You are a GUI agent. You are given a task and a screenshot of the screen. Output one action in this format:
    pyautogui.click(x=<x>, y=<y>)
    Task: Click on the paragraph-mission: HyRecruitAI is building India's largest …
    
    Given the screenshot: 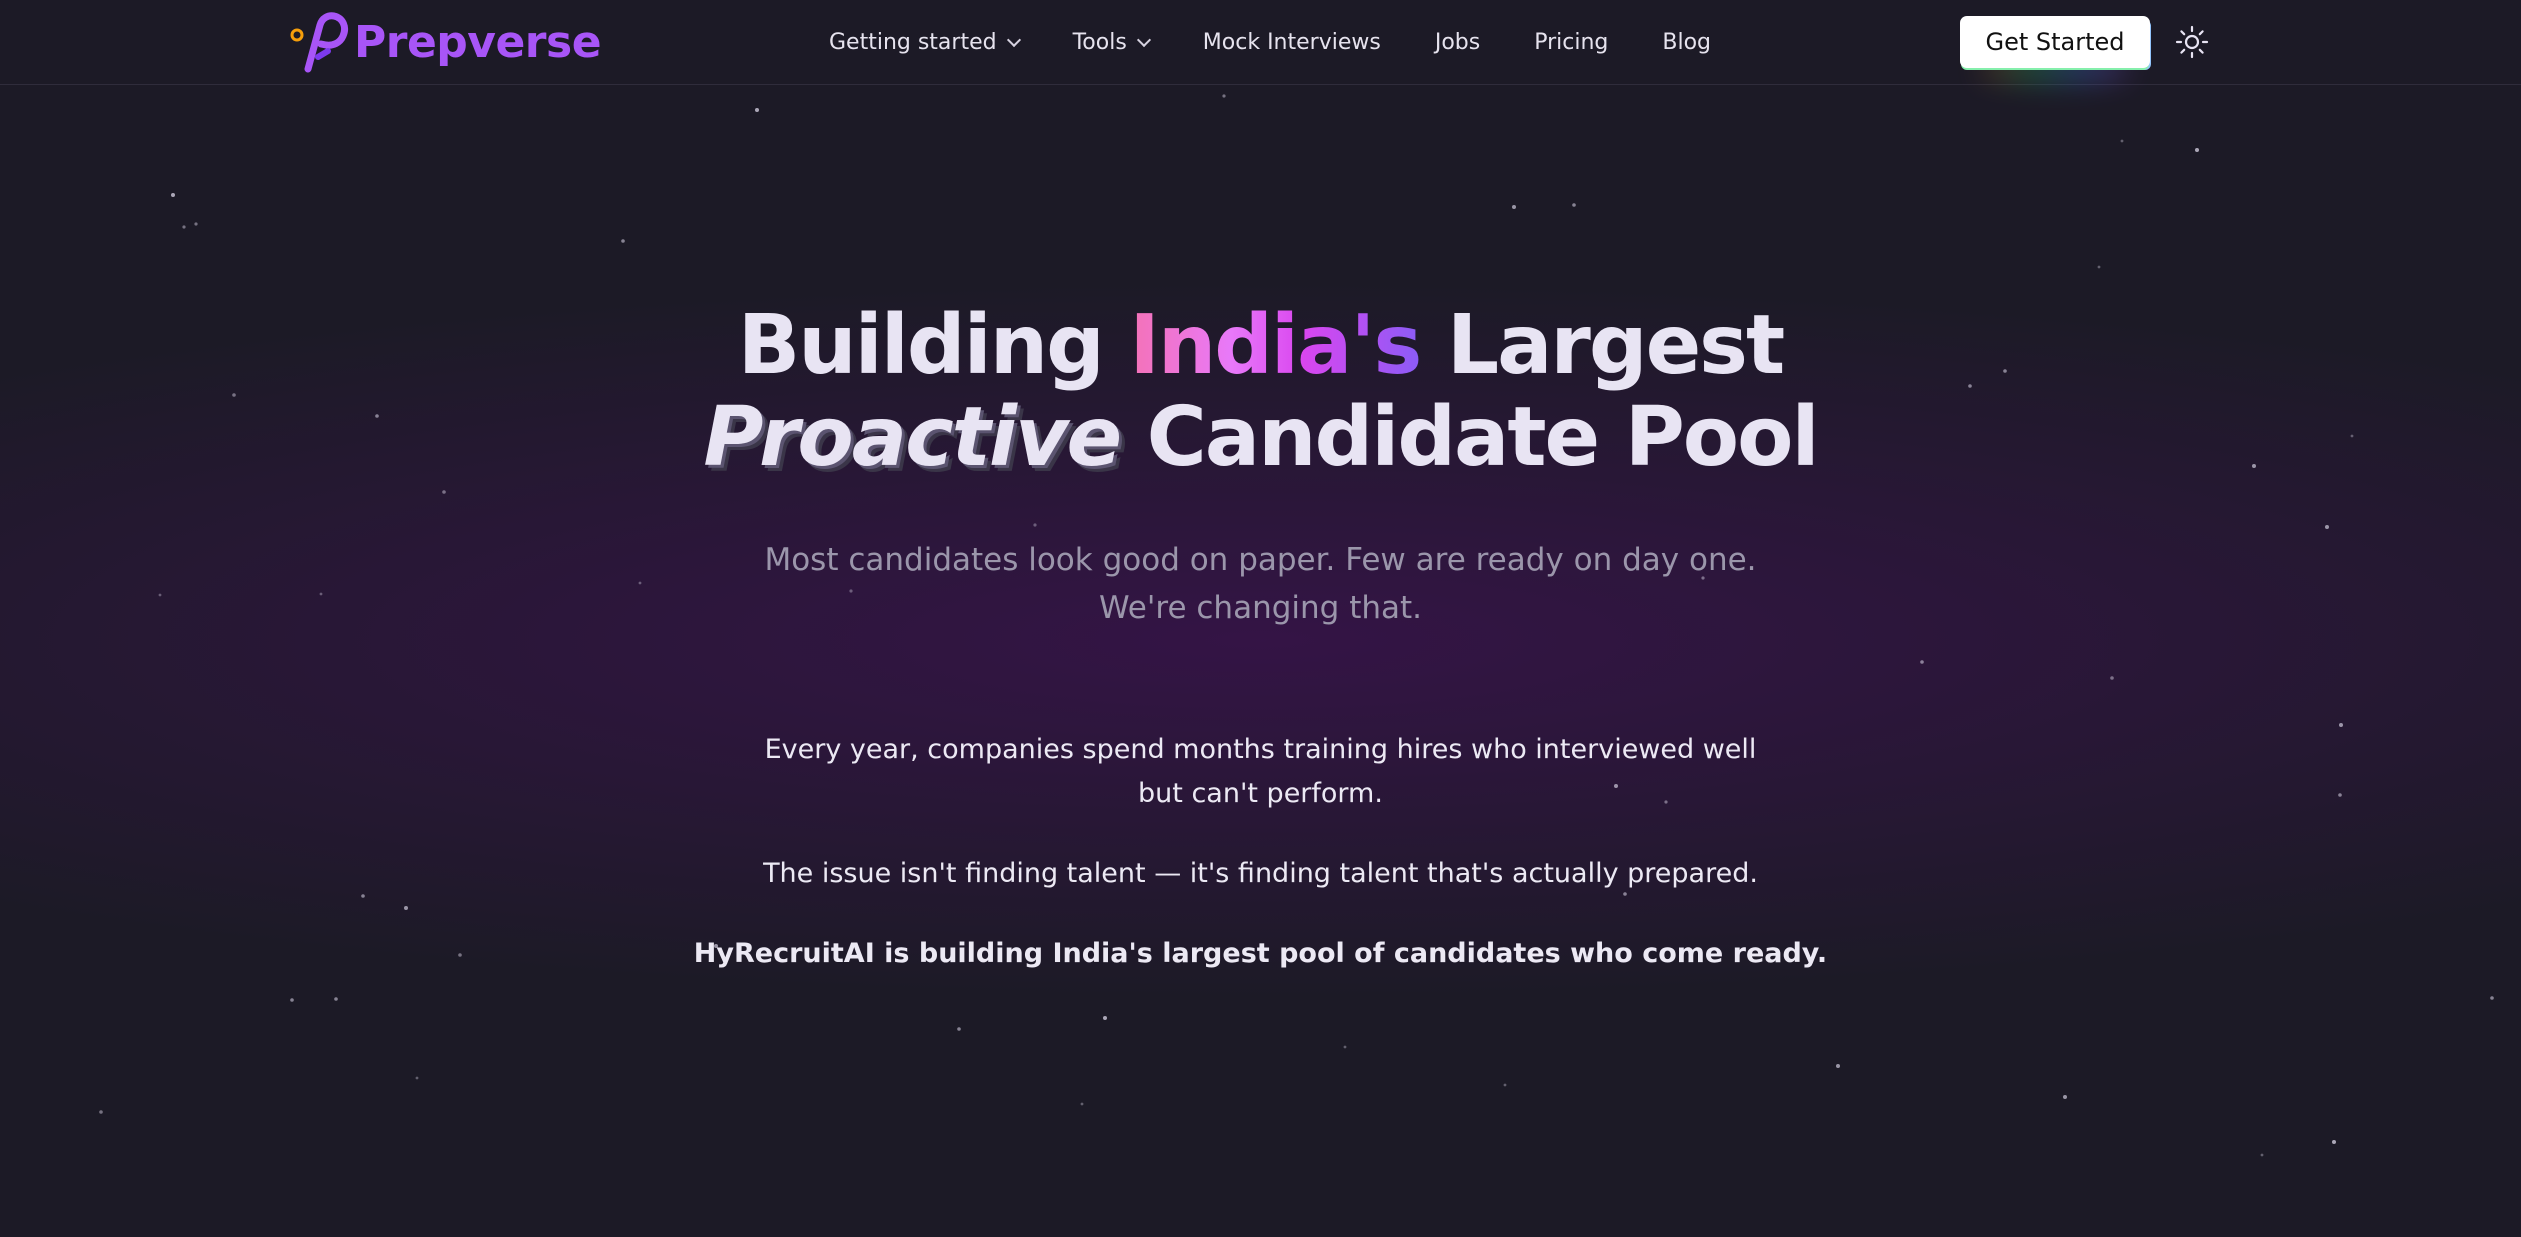 What is the action you would take?
    pyautogui.click(x=1260, y=953)
    